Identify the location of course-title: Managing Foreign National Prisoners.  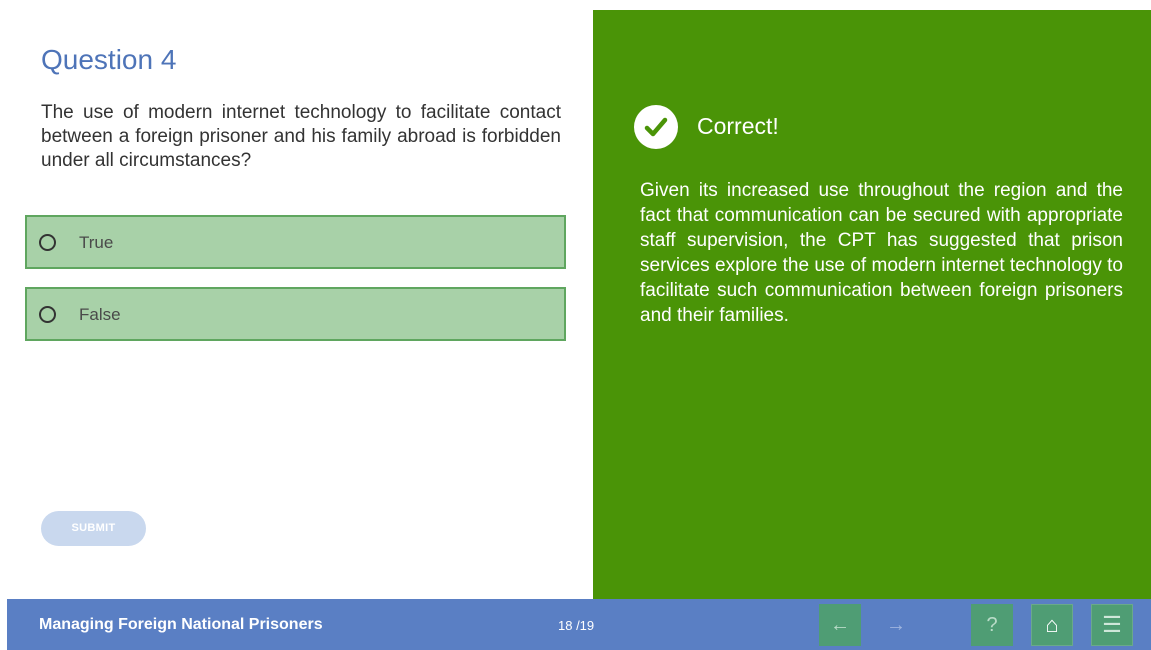
(181, 624).